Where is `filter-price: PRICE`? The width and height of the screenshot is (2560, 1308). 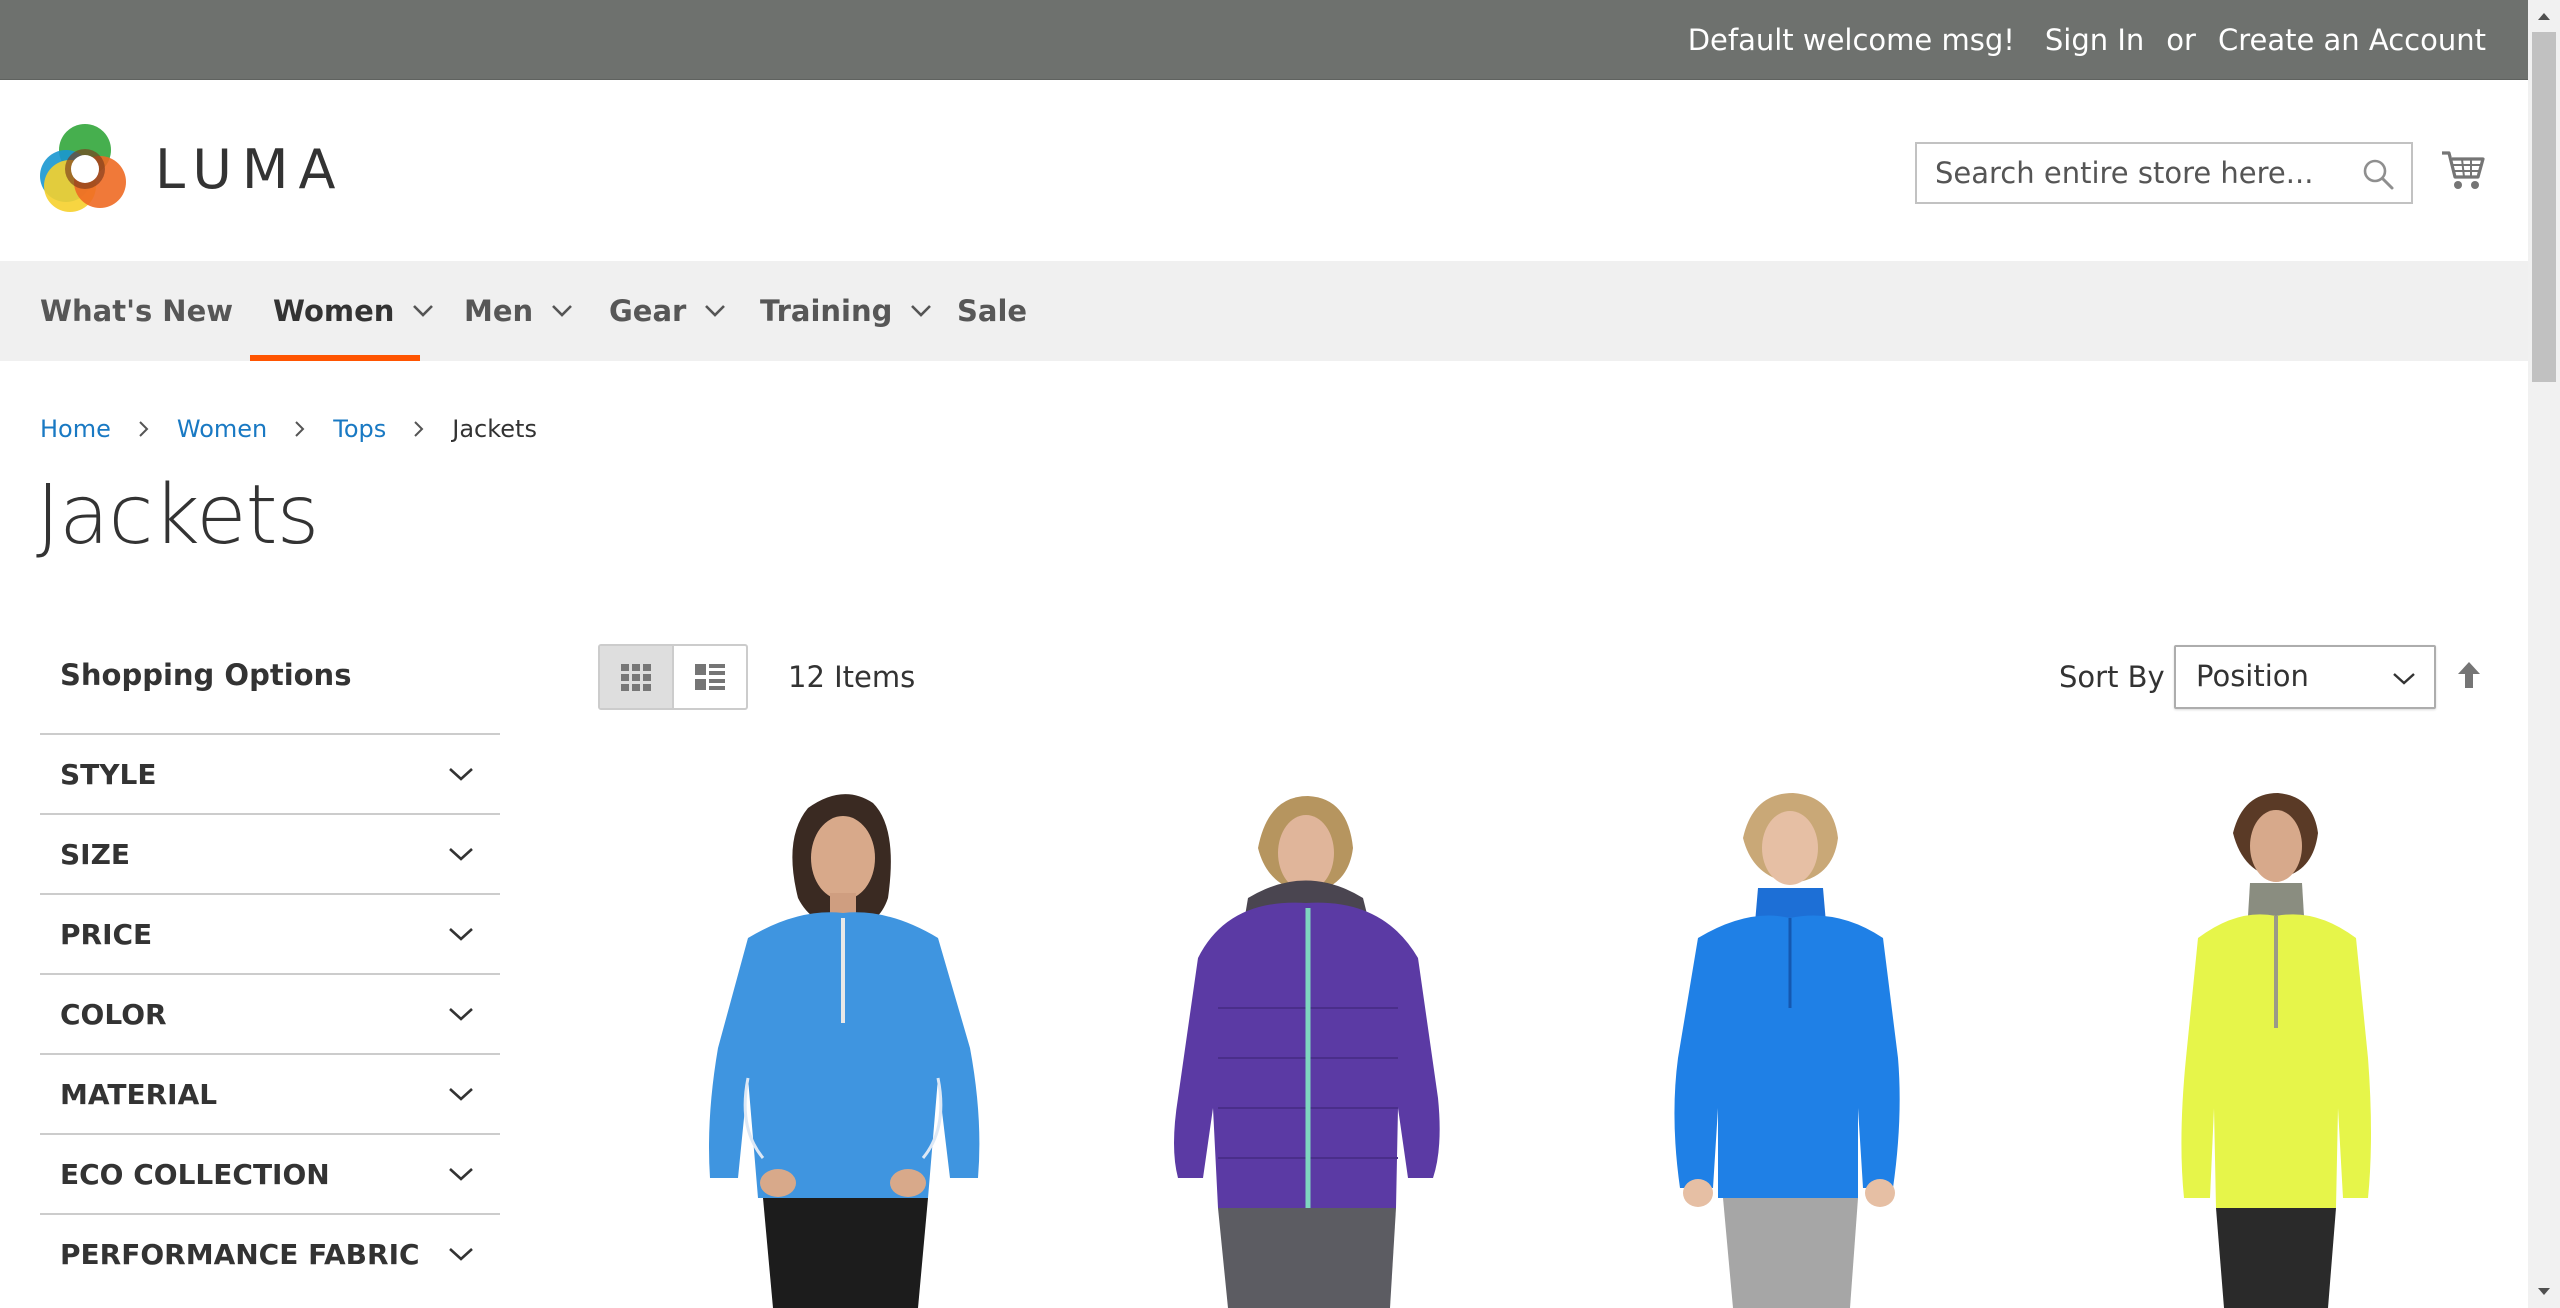
filter-price: PRICE is located at coordinates (270, 933).